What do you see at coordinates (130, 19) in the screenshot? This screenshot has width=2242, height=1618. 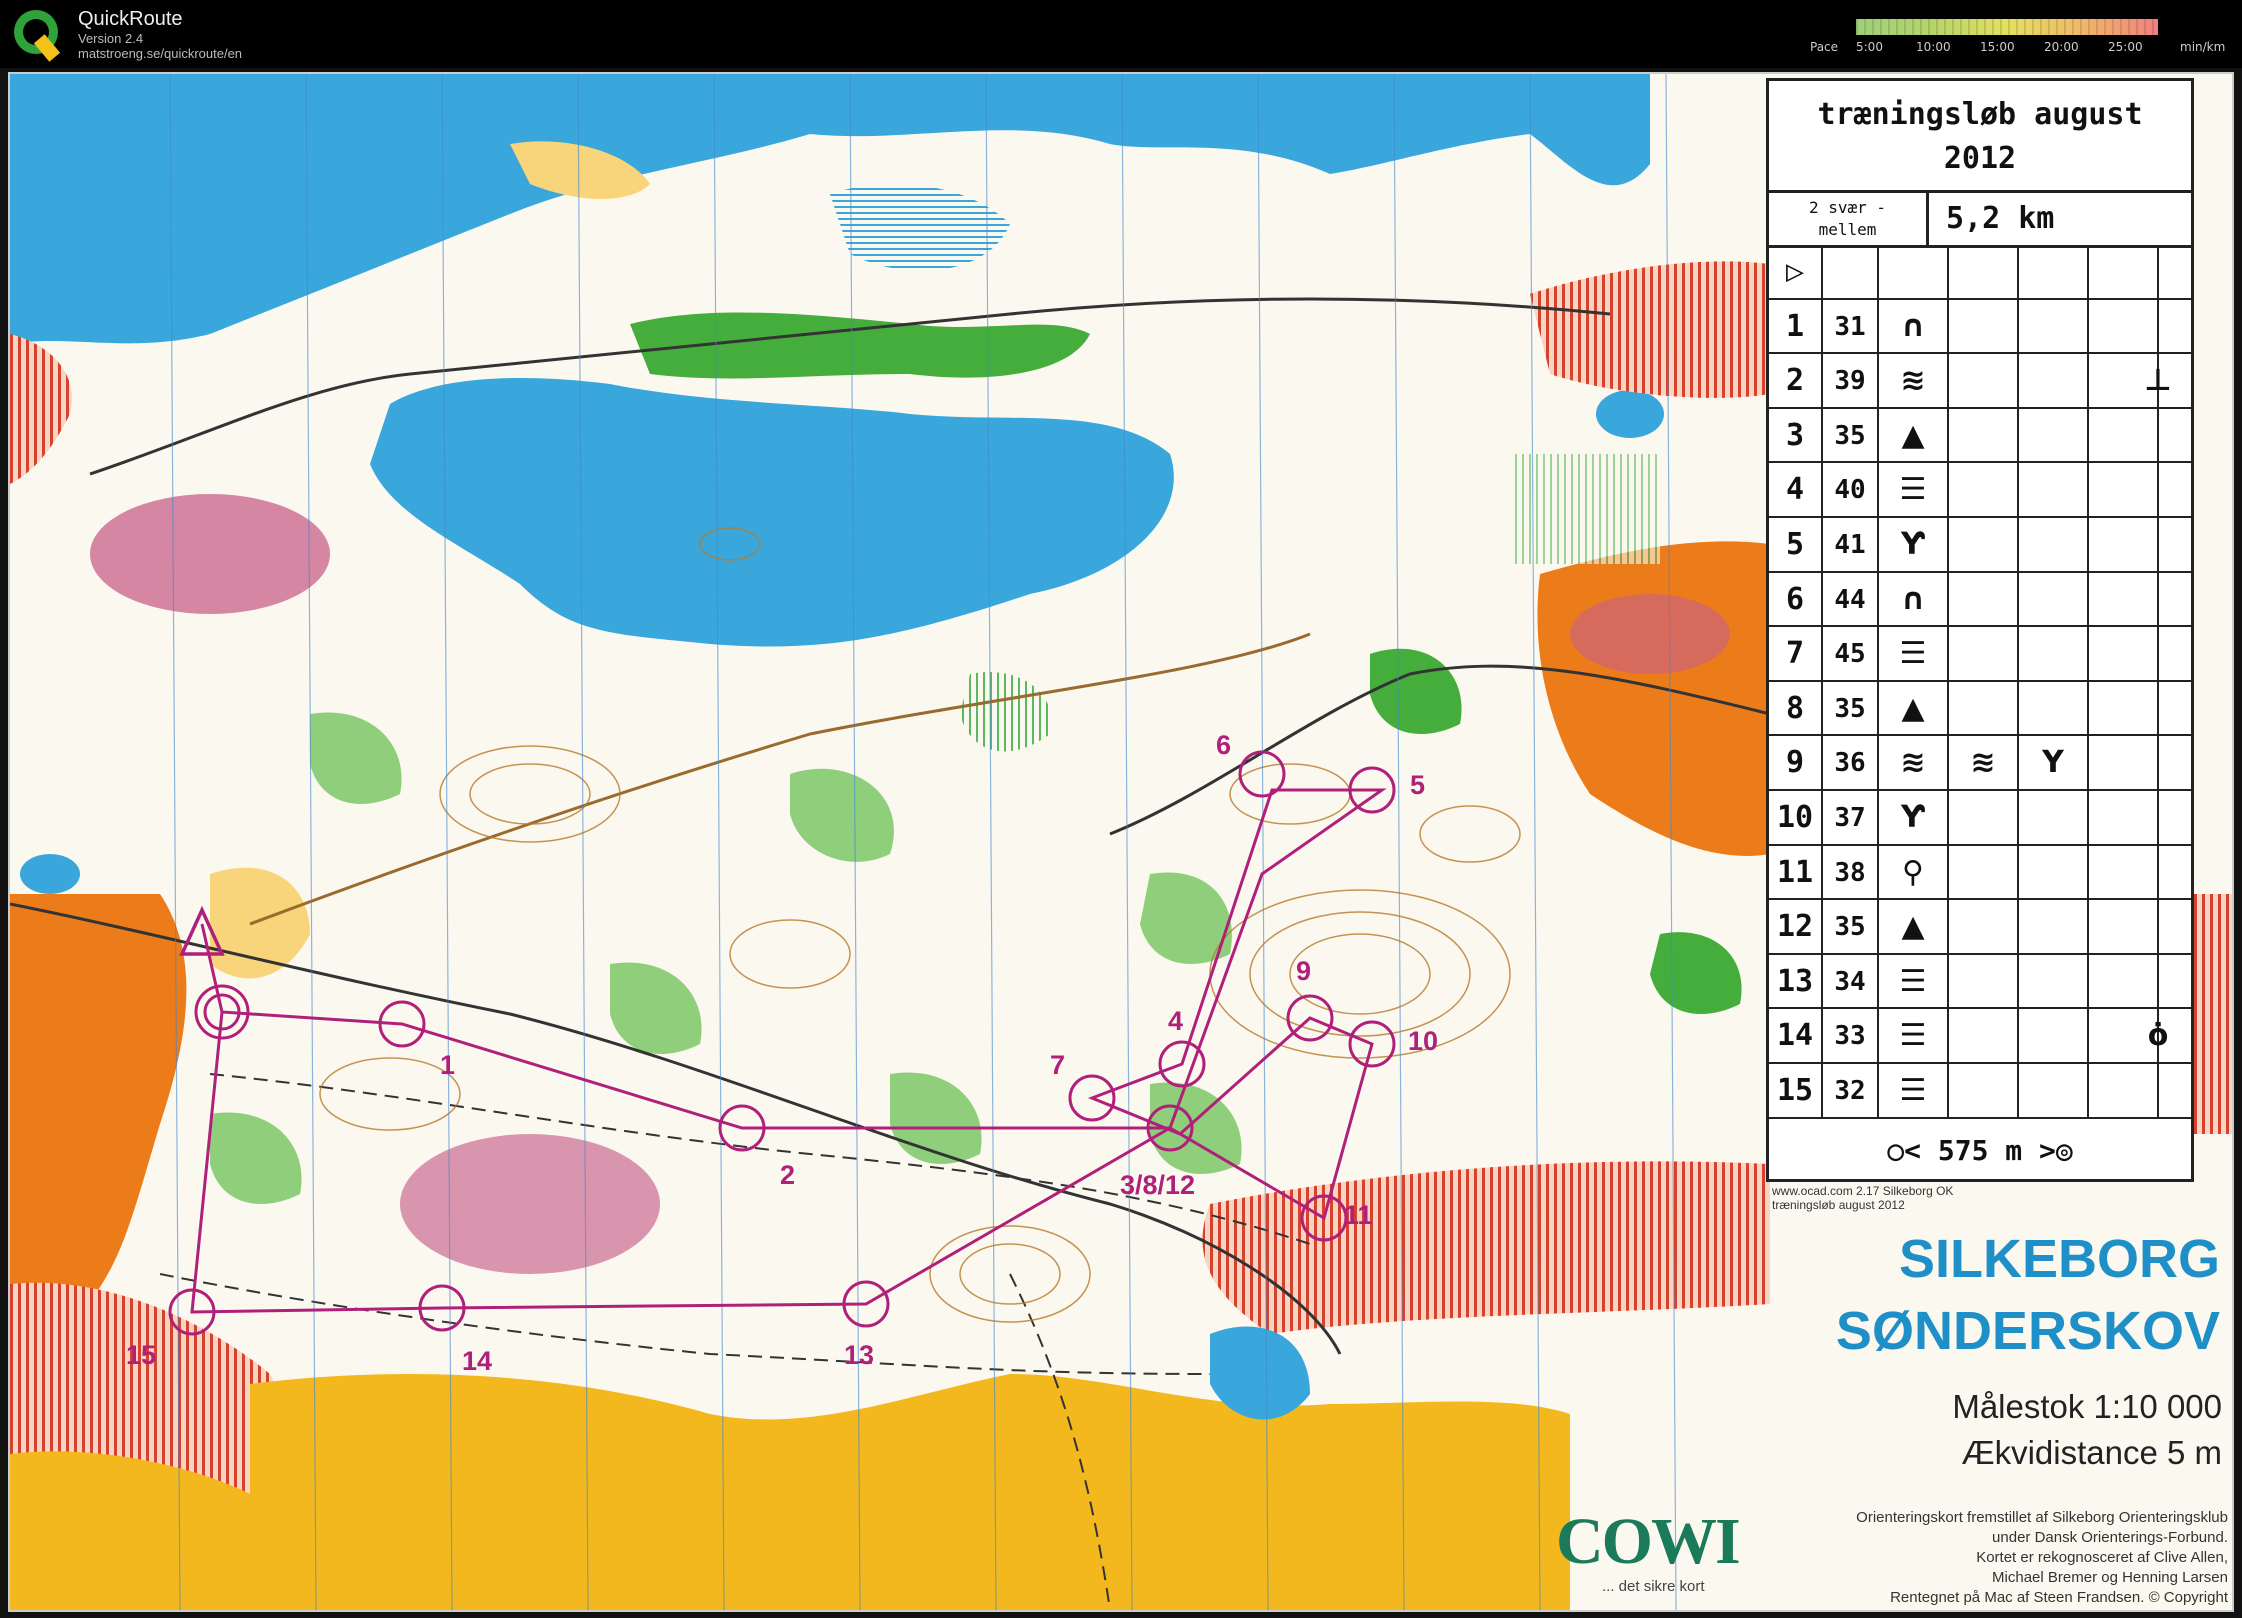 I see `app-title: QuickRoute` at bounding box center [130, 19].